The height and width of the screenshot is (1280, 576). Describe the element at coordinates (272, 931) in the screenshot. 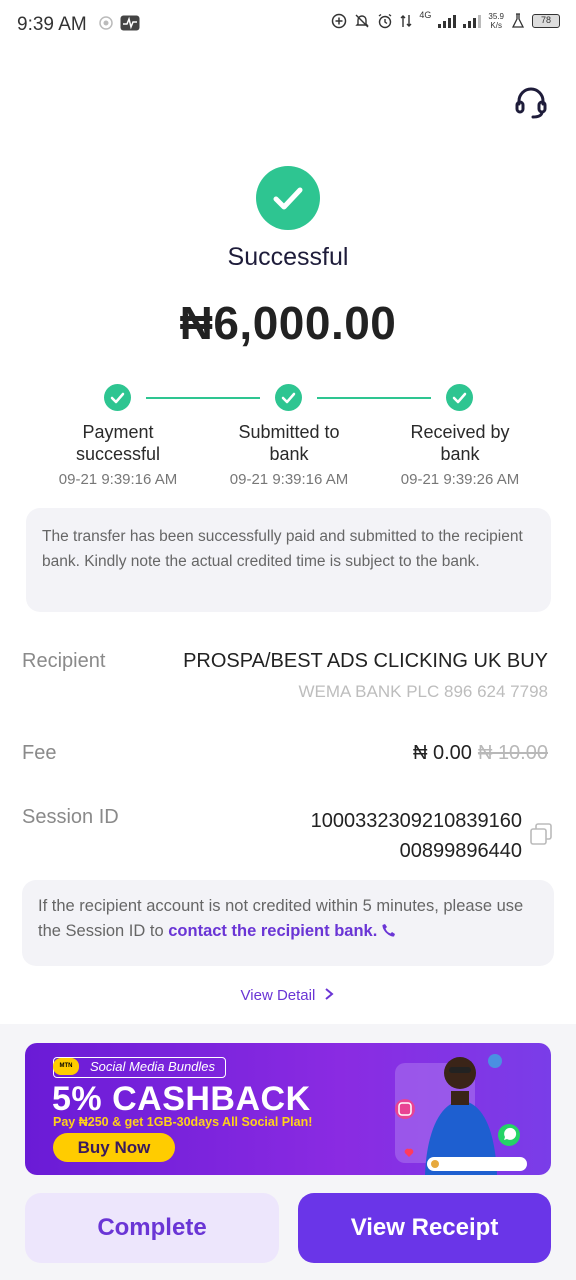

I see `contact-bank-link: contact the recipient bank.` at that location.